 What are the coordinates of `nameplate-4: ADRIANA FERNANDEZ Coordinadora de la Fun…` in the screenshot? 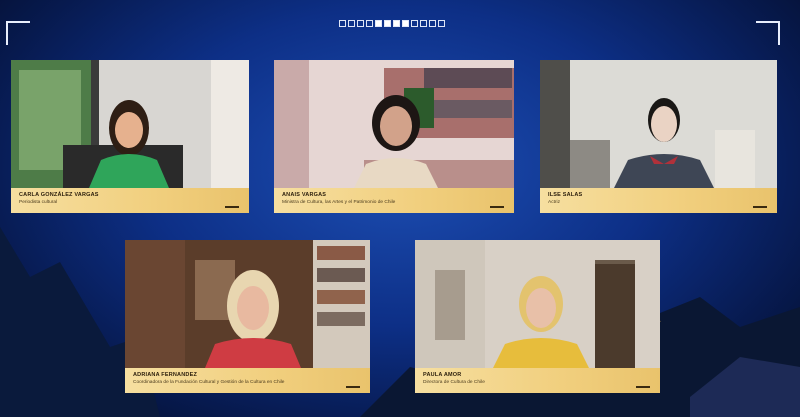 It's located at (247, 380).